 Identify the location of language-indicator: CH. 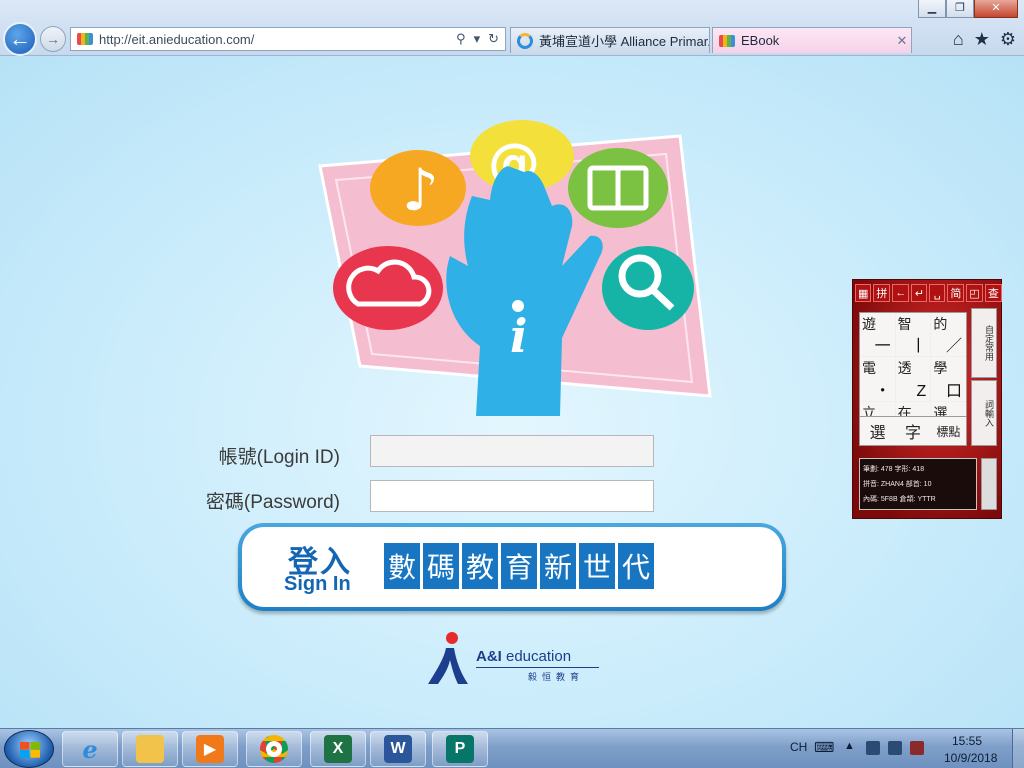
(798, 747).